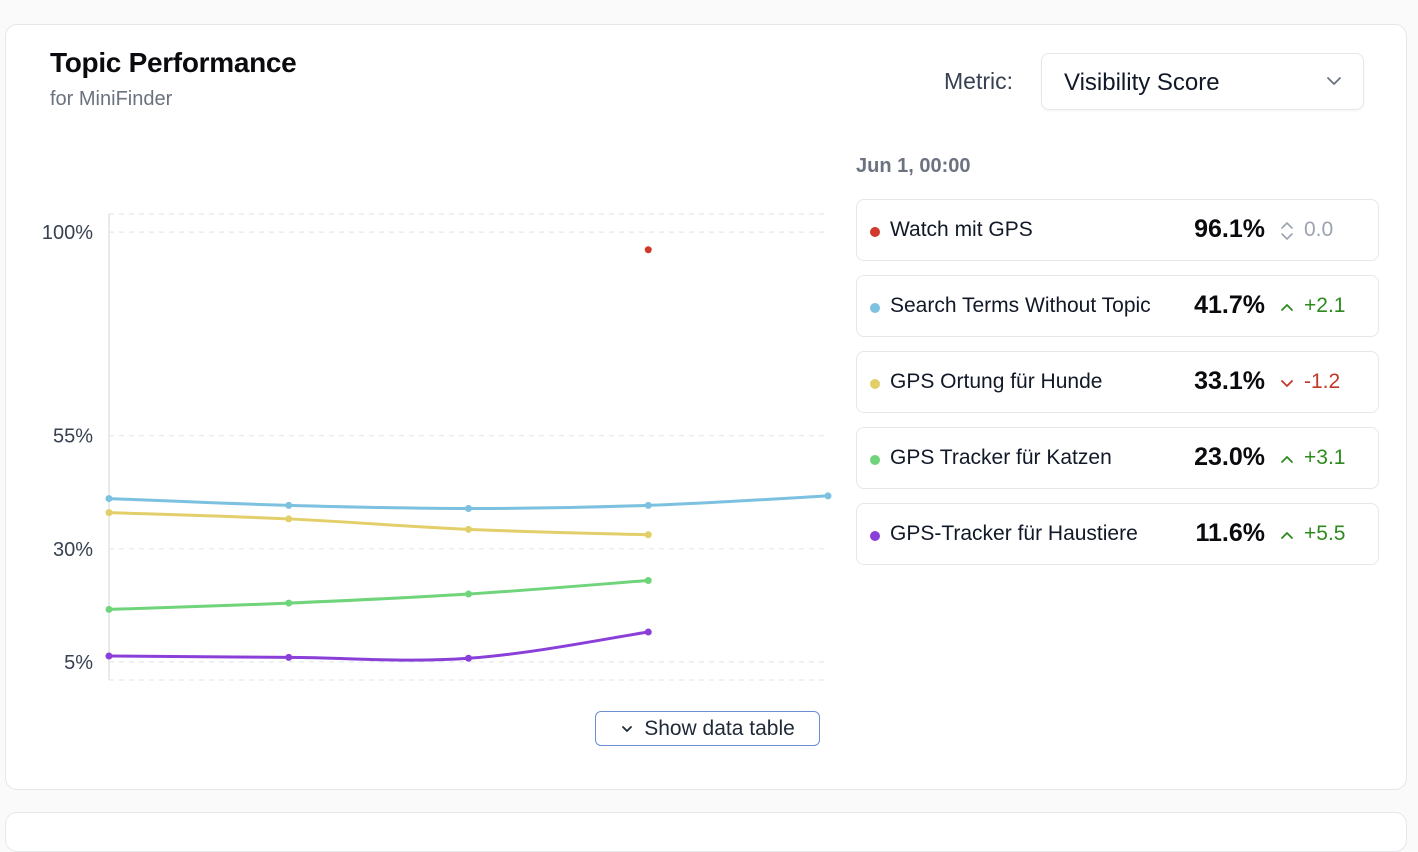  What do you see at coordinates (1319, 229) in the screenshot?
I see `series-change: 0.0` at bounding box center [1319, 229].